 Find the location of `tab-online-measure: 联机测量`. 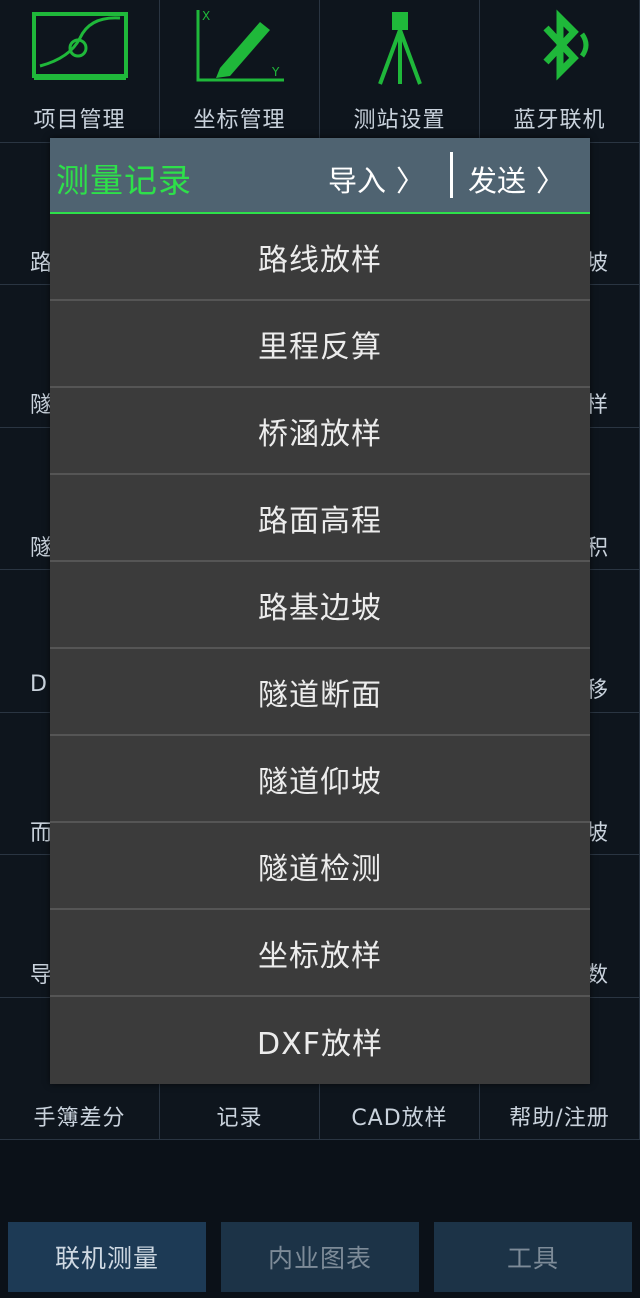

tab-online-measure: 联机测量 is located at coordinates (107, 1257).